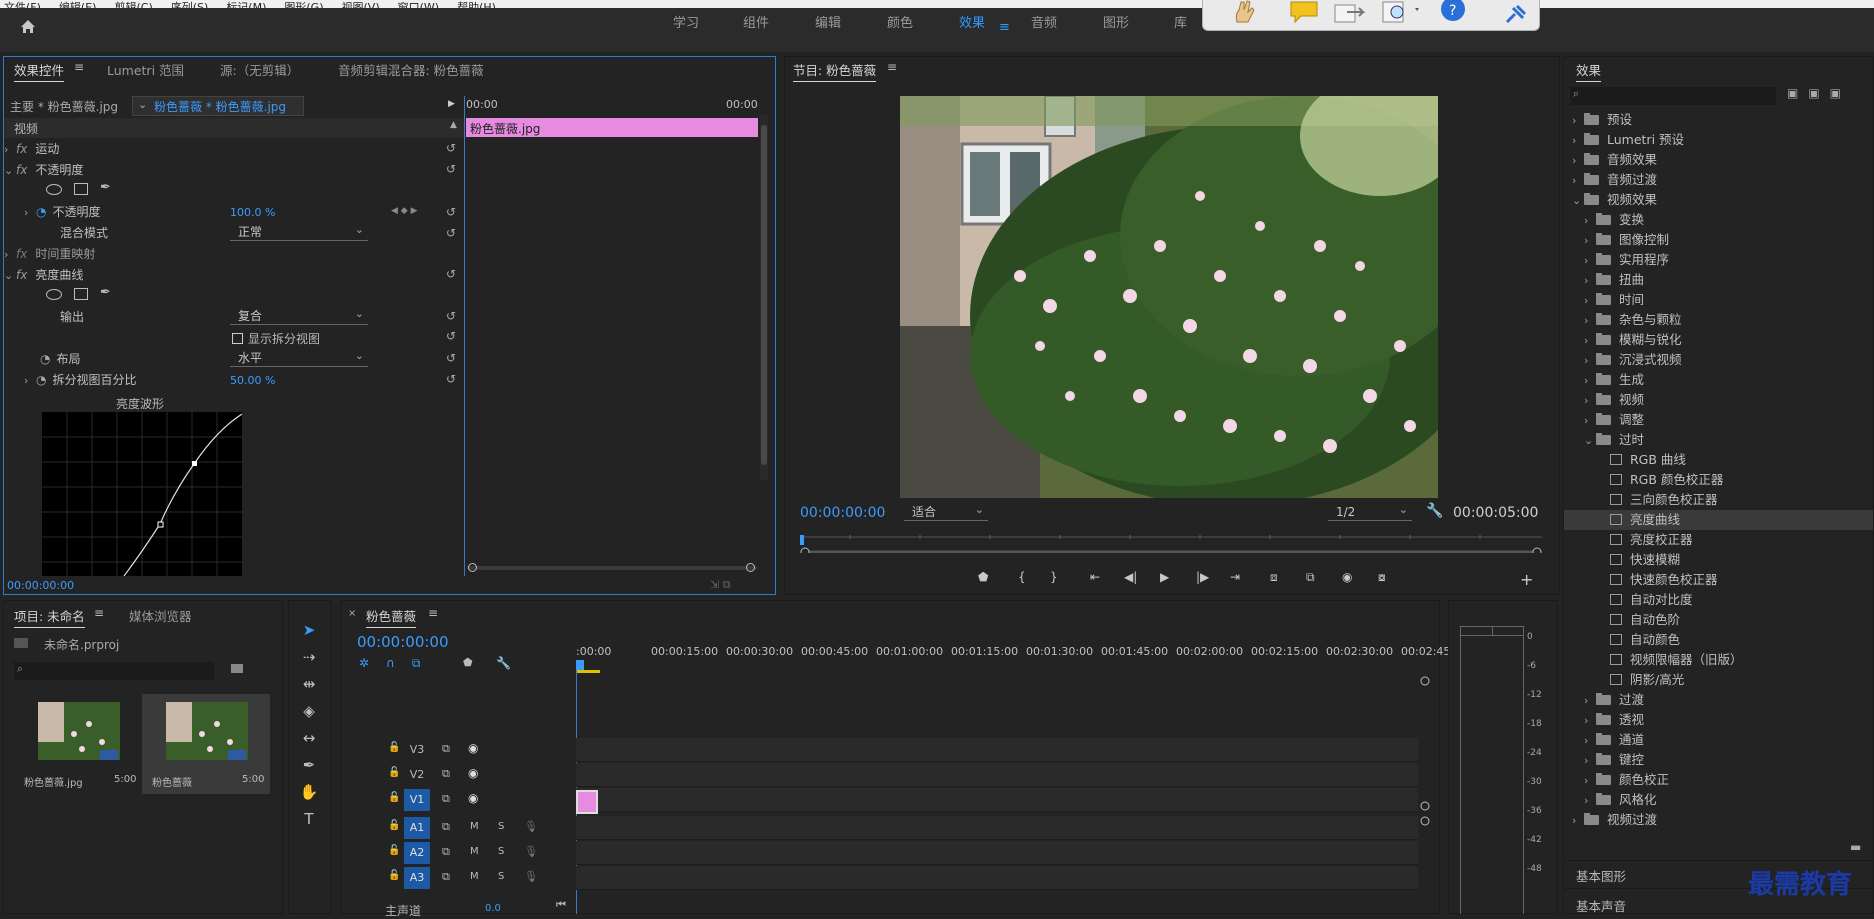 Image resolution: width=1874 pixels, height=919 pixels. Describe the element at coordinates (1347, 577) in the screenshot. I see `export-frame-icon: ◉` at that location.